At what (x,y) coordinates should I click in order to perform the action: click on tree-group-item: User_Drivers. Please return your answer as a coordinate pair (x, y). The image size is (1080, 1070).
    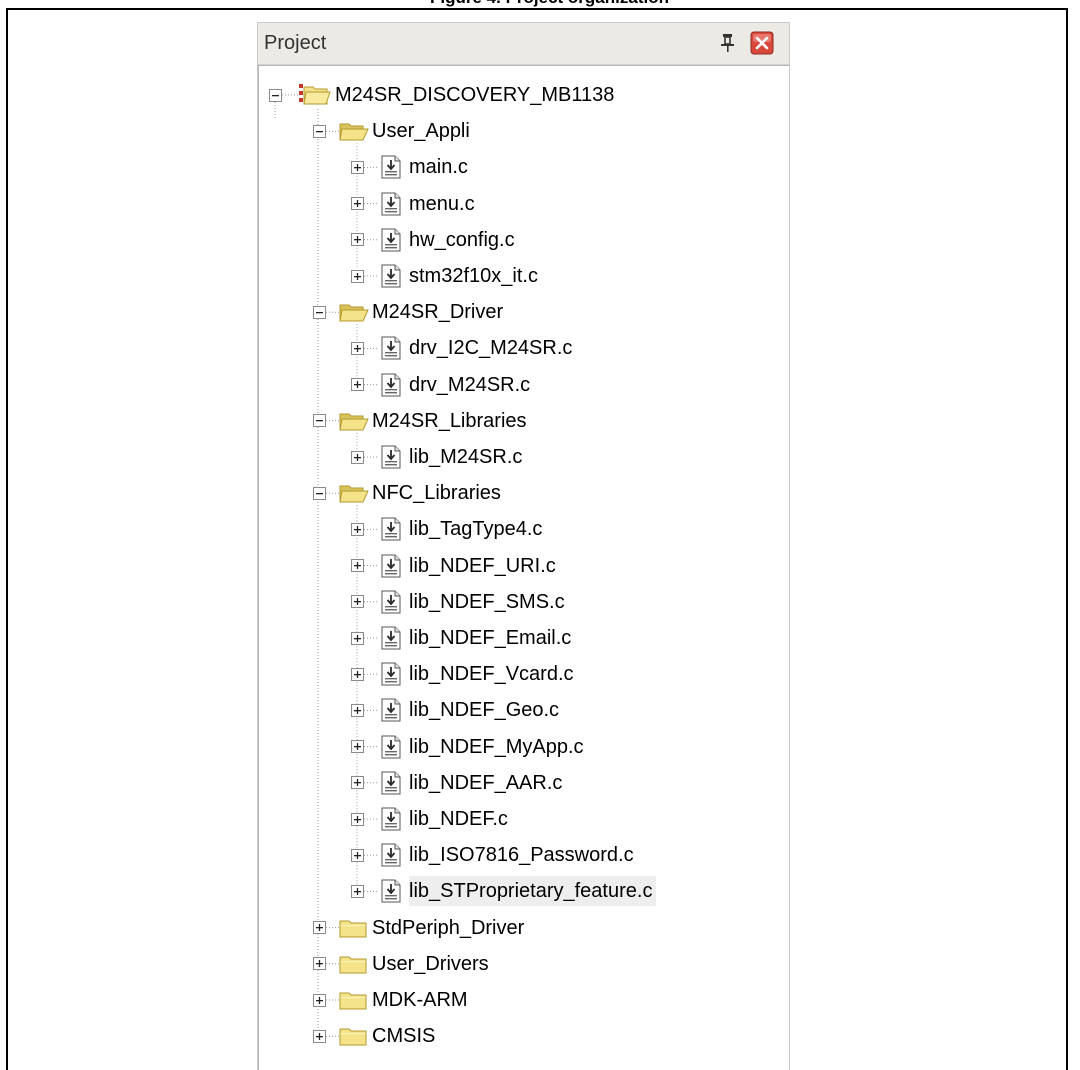
    Looking at the image, I should click on (432, 964).